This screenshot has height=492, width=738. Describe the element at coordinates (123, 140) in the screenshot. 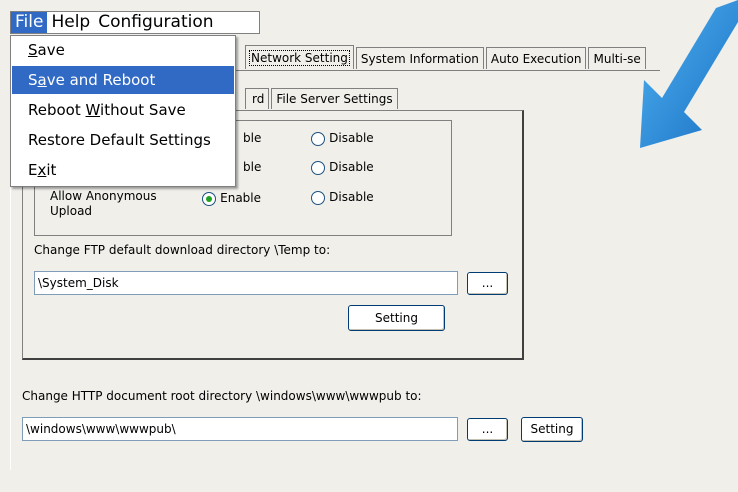

I see `menu-item-restore-default-settings: Restore Default Settings` at that location.